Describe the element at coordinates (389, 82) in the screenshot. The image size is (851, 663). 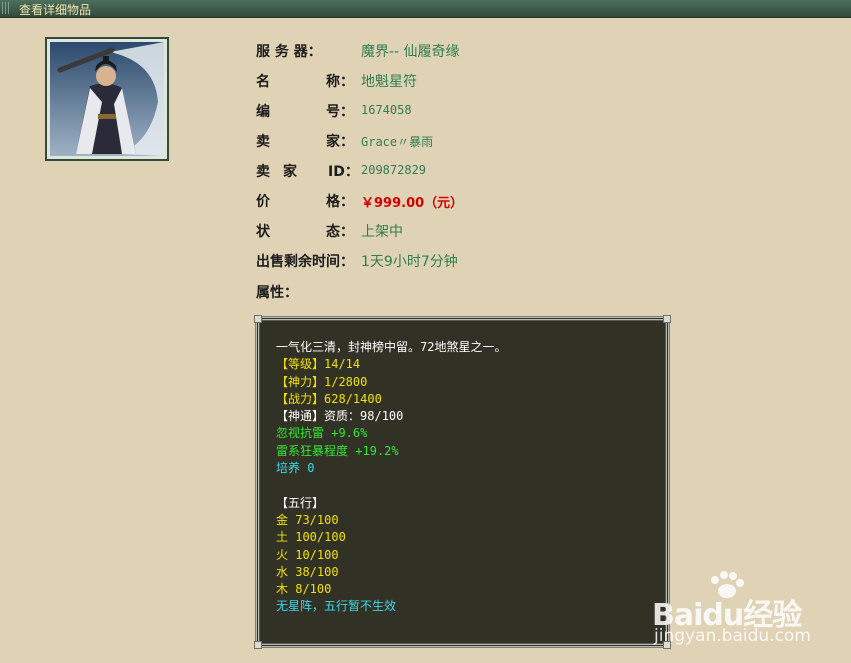
I see `name-value: 地魁星符` at that location.